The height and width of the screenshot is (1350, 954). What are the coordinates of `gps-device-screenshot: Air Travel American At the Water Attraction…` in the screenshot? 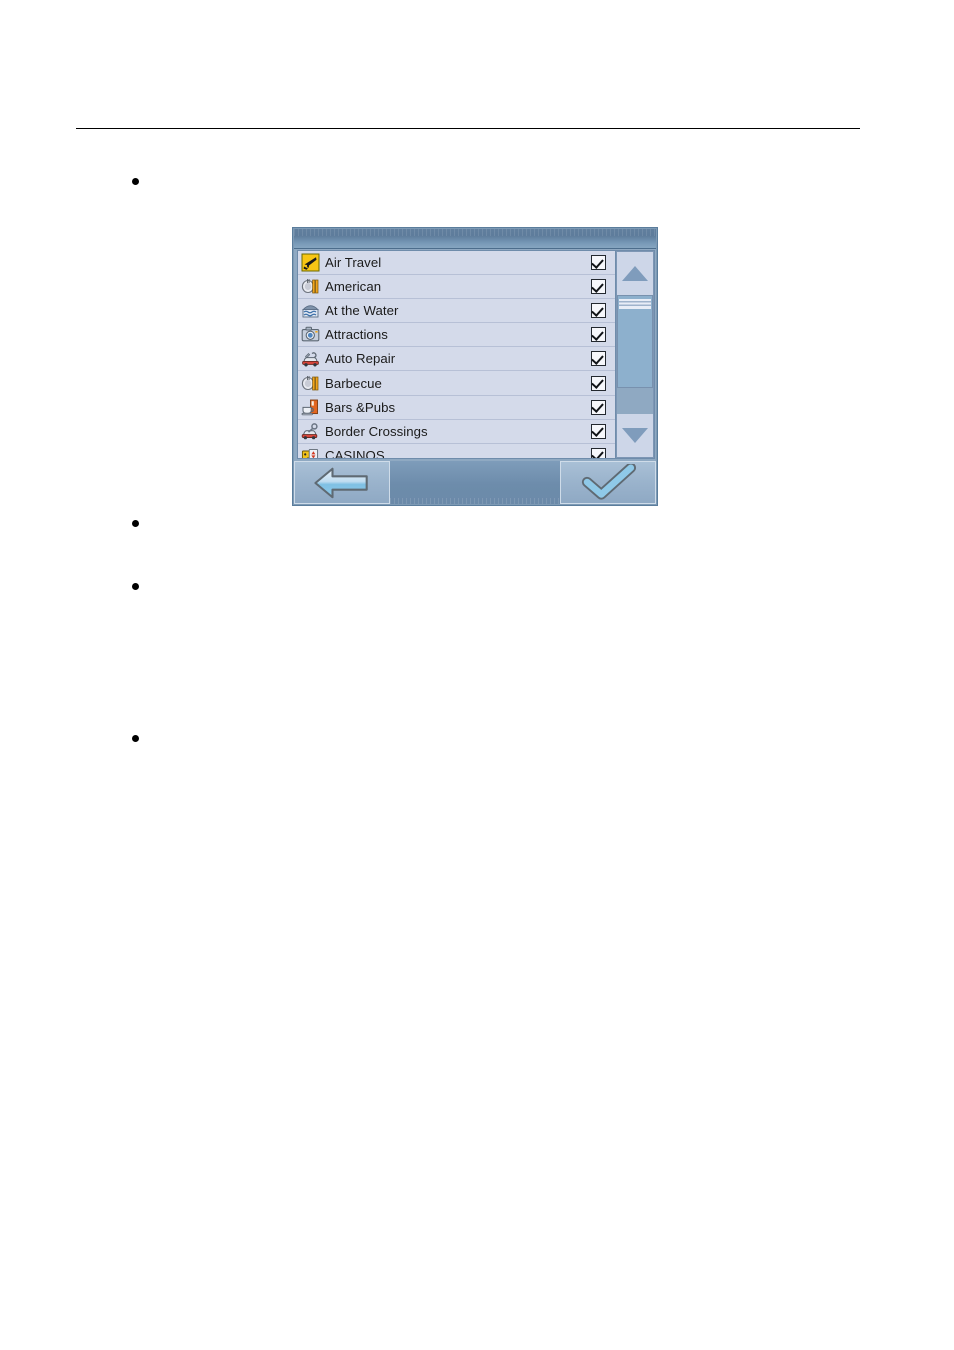 It's located at (475, 366).